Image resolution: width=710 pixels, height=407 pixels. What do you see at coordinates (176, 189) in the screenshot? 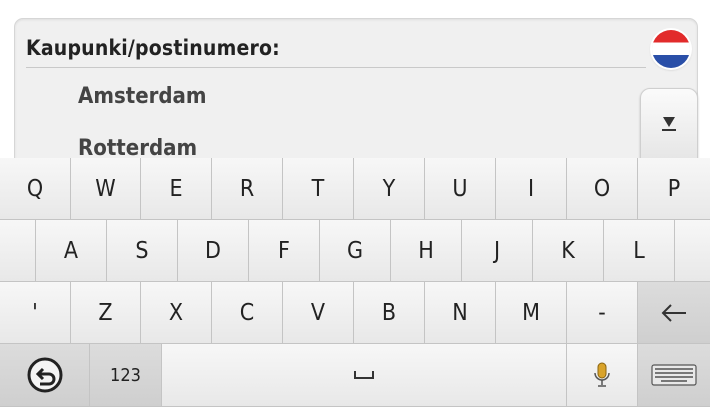
I see `key-e: E` at bounding box center [176, 189].